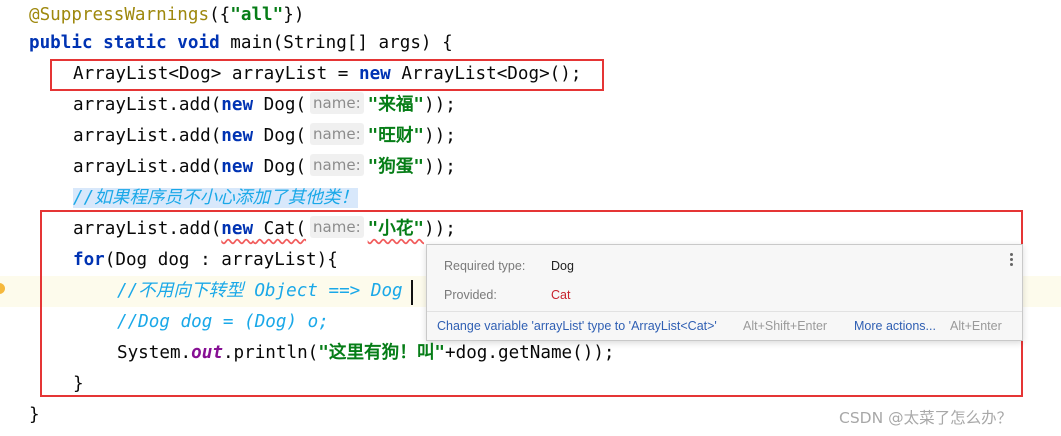 This screenshot has height=436, width=1061. I want to click on watermark: CSDN @太菜了怎么办？, so click(926, 418).